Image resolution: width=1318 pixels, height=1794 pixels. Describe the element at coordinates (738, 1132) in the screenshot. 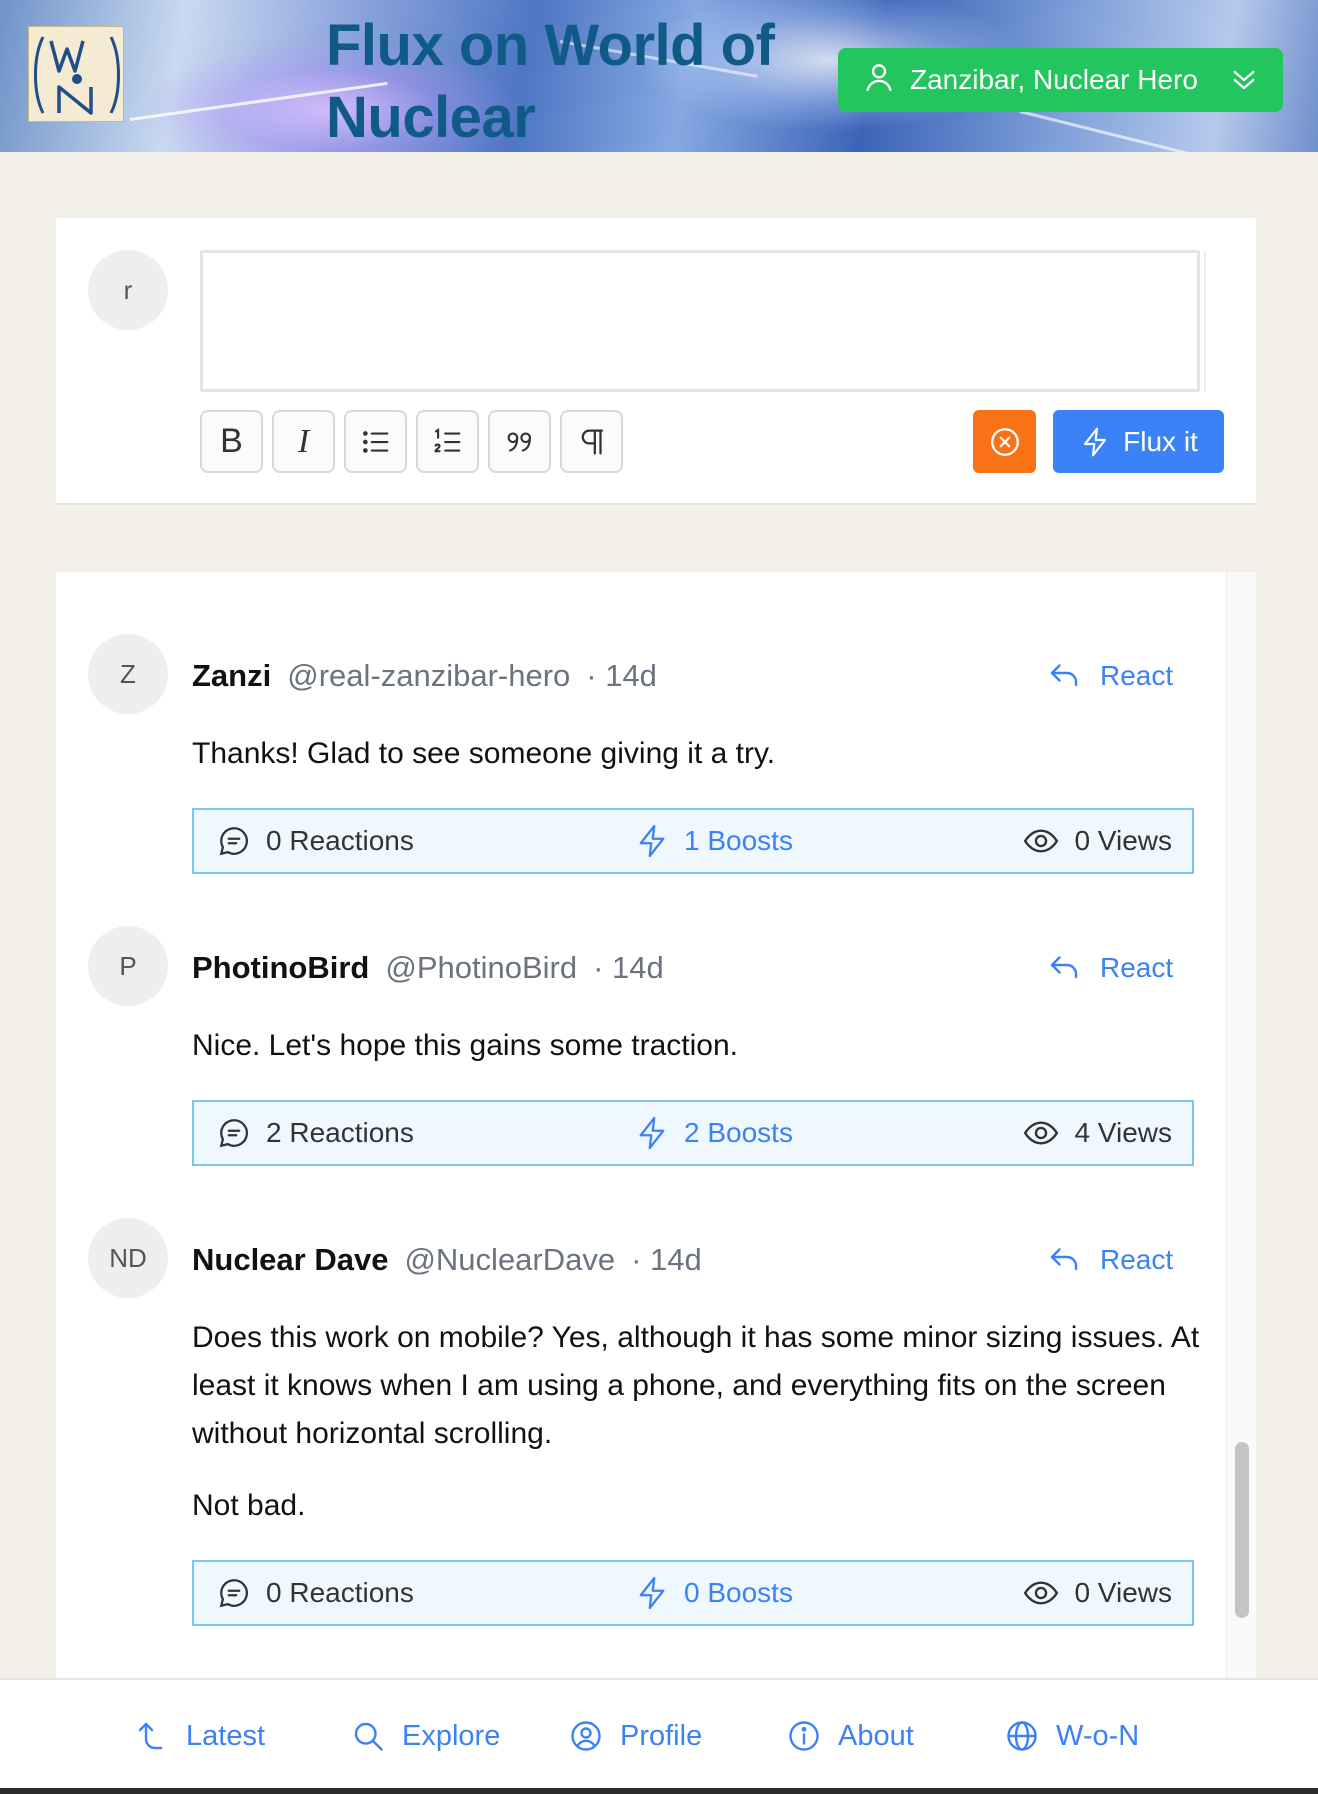

I see `boosts-count: 2 Boosts` at that location.